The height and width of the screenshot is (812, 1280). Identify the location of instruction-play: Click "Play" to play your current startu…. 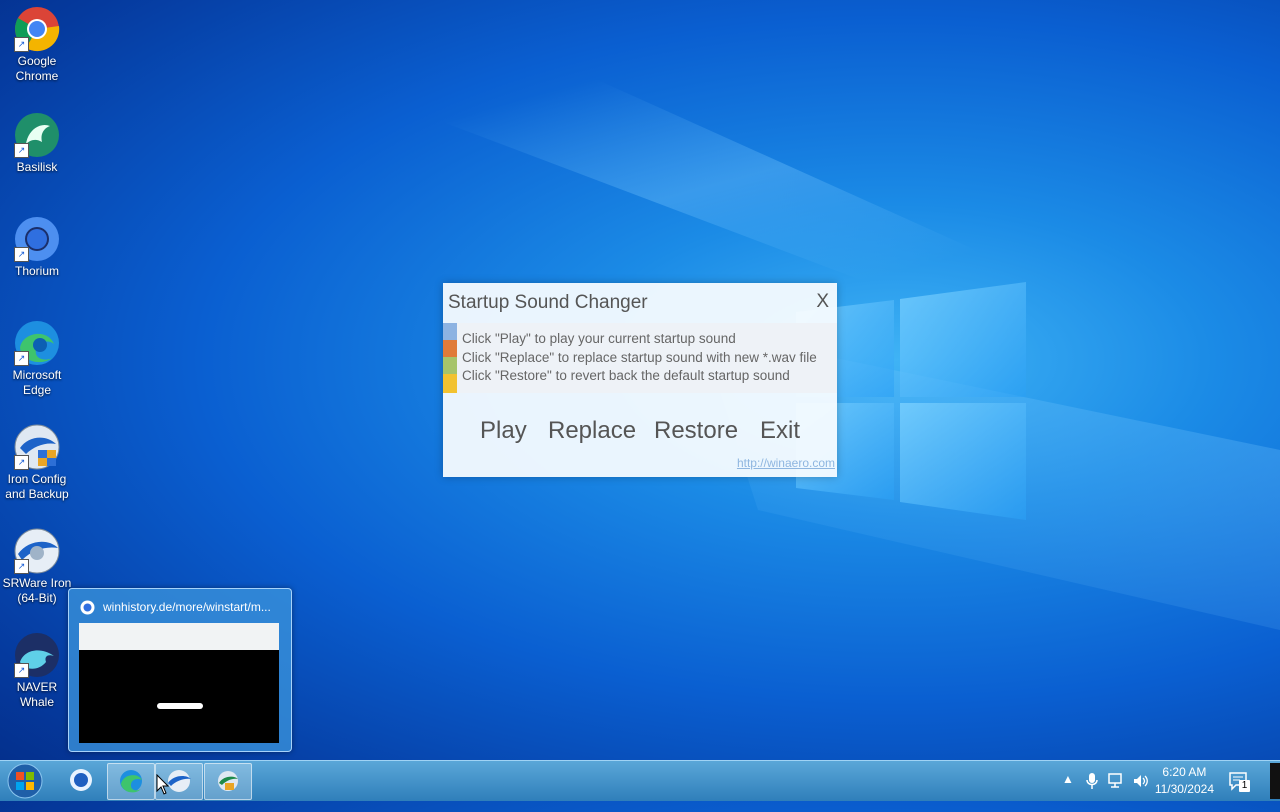
(599, 338).